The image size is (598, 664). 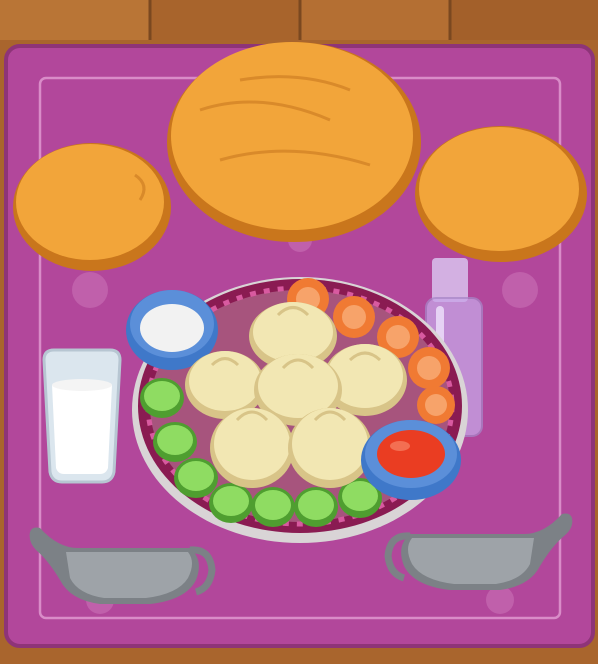 I want to click on milk-glass, so click(x=82, y=416).